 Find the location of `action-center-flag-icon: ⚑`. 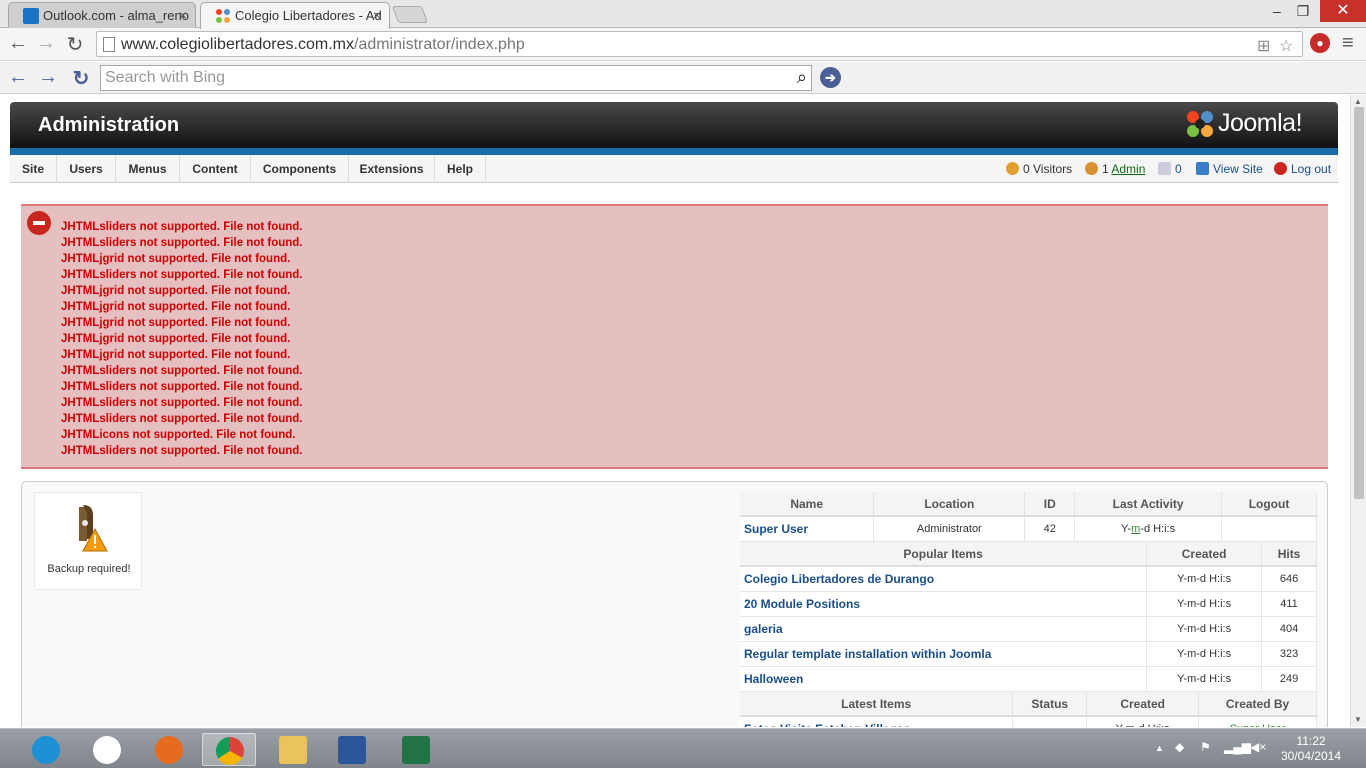

action-center-flag-icon: ⚑ is located at coordinates (1205, 747).